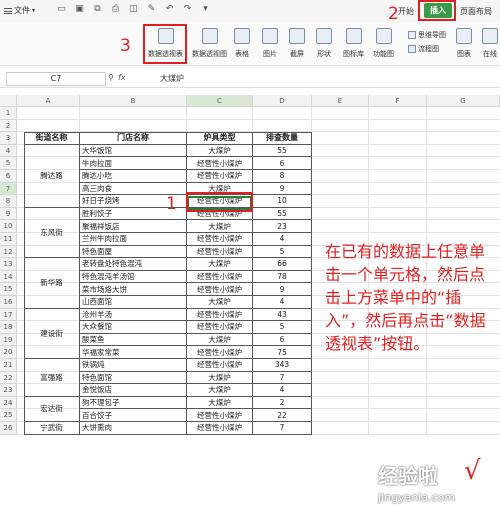 Image resolution: width=500 pixels, height=515 pixels. I want to click on row-header-10: 10, so click(8, 226).